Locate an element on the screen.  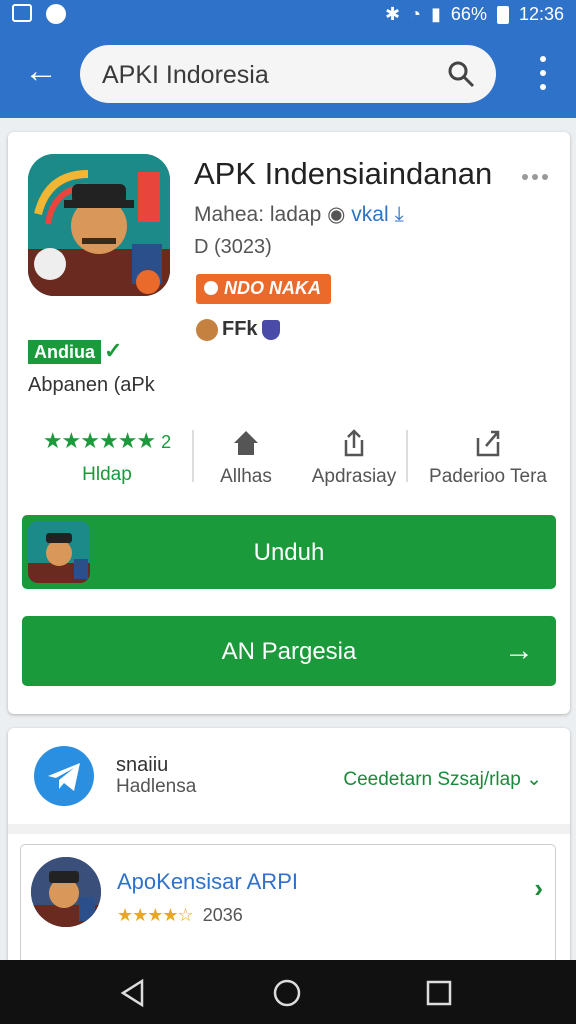
more-options-icon is located at coordinates (535, 177).